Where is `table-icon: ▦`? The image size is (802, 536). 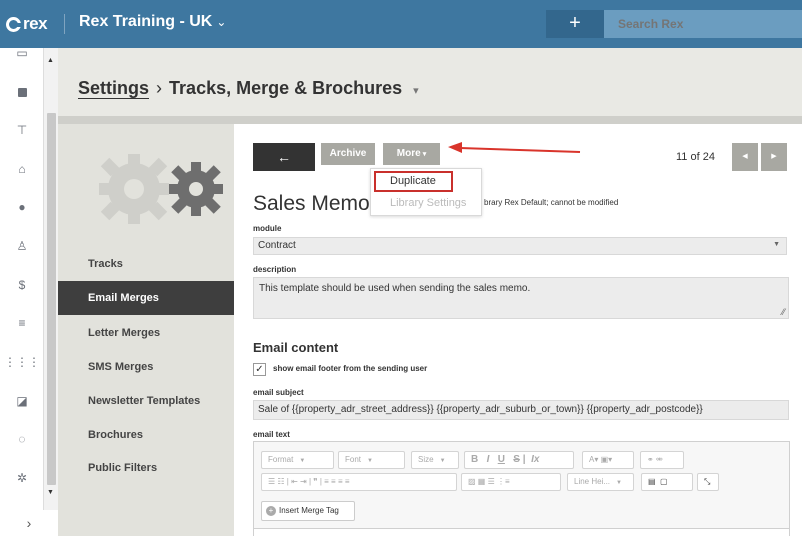
table-icon: ▦ is located at coordinates (482, 481).